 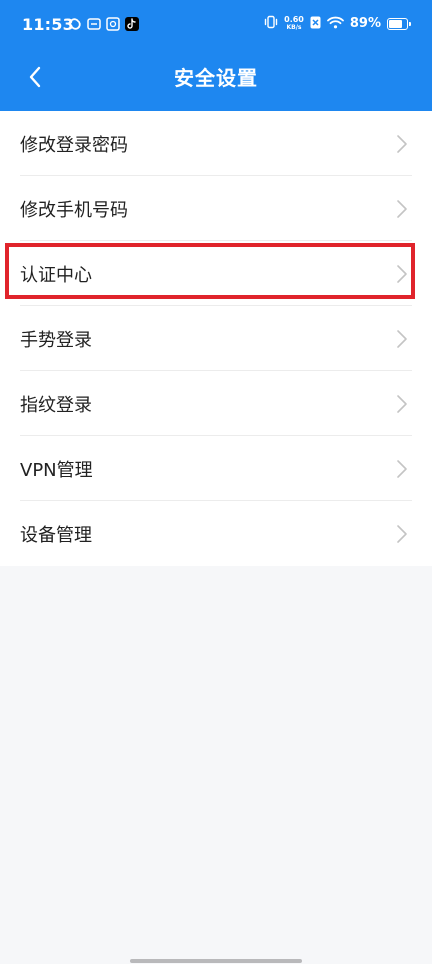 I want to click on wallet-icon, so click(x=94, y=24).